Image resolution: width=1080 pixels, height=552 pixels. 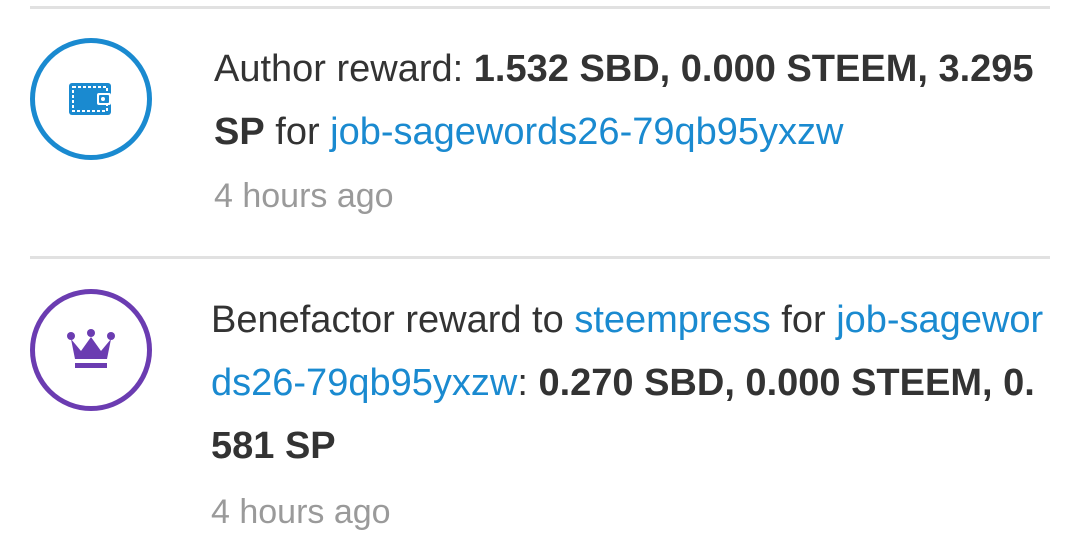 I want to click on crown-icon, so click(x=91, y=348).